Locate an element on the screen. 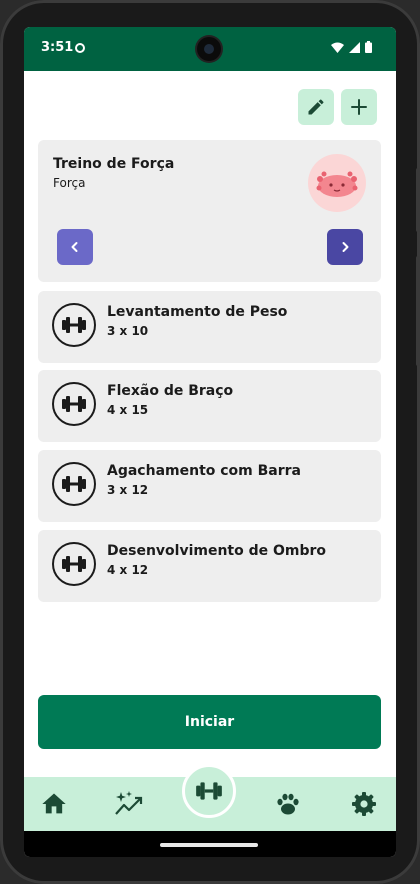 The width and height of the screenshot is (420, 884). exercise-name: Agachamento com Barra is located at coordinates (204, 471).